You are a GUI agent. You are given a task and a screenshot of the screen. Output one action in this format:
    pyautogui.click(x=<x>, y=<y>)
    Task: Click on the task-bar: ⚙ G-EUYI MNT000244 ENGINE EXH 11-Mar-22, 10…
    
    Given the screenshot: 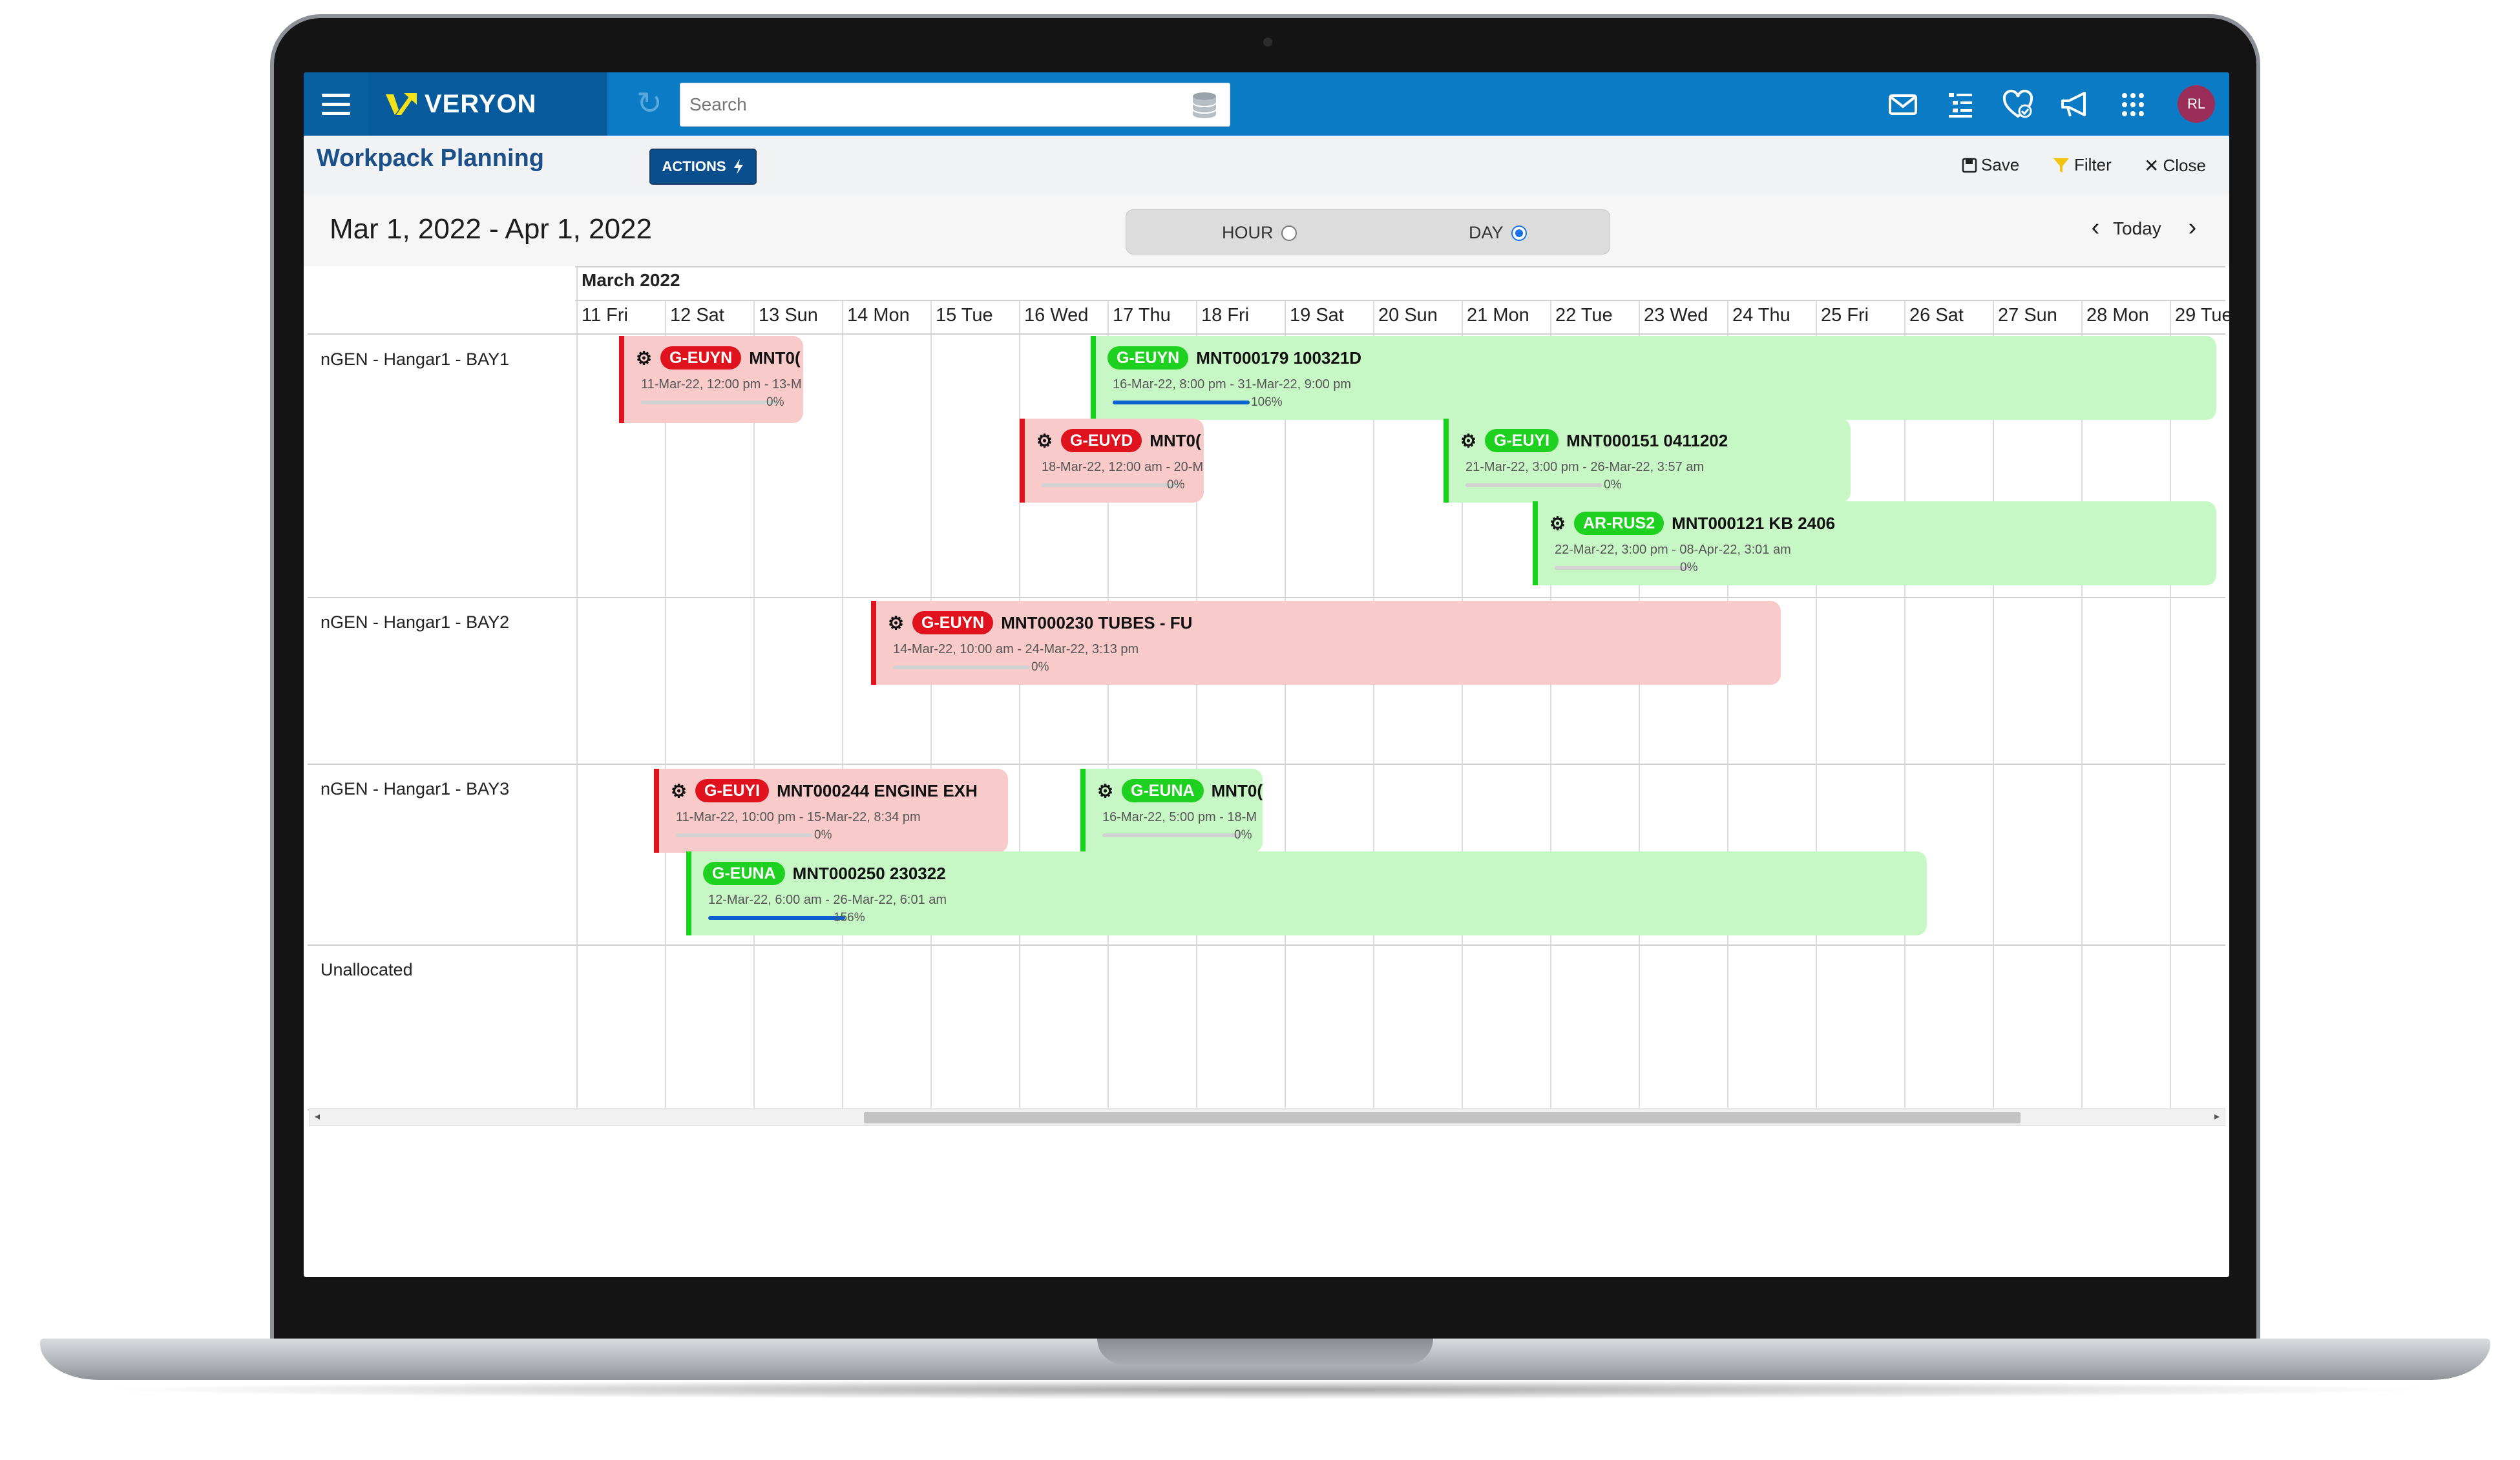 What is the action you would take?
    pyautogui.click(x=831, y=811)
    